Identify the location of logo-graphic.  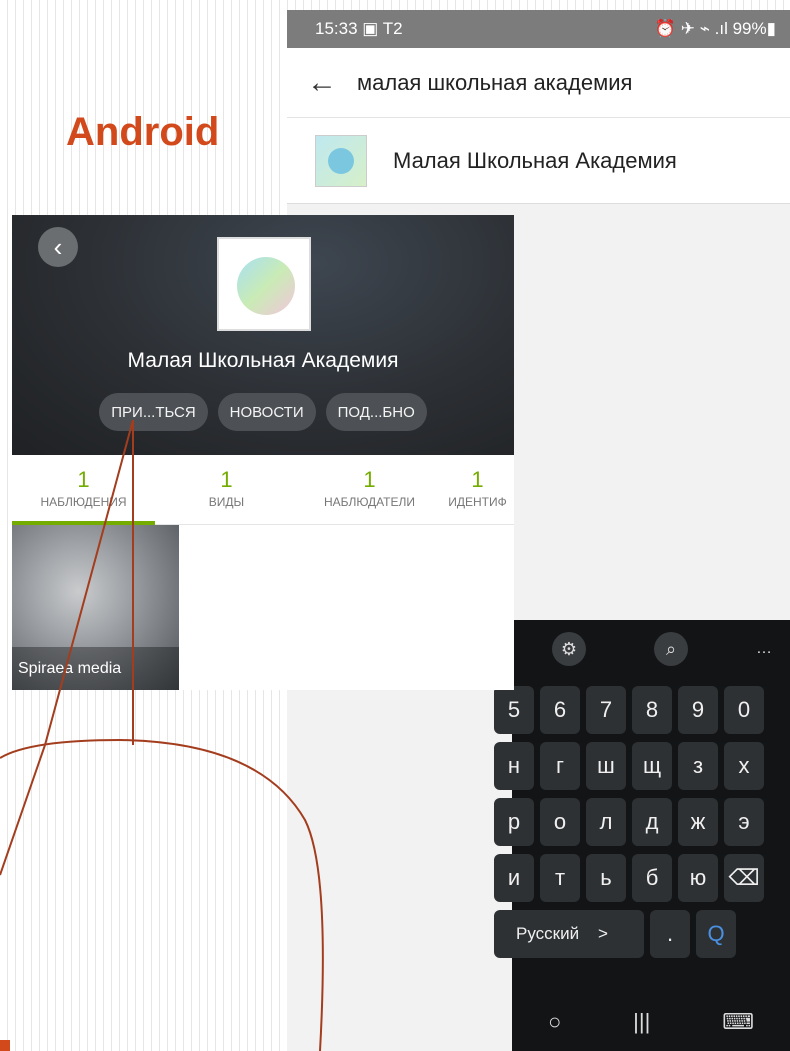
(266, 286).